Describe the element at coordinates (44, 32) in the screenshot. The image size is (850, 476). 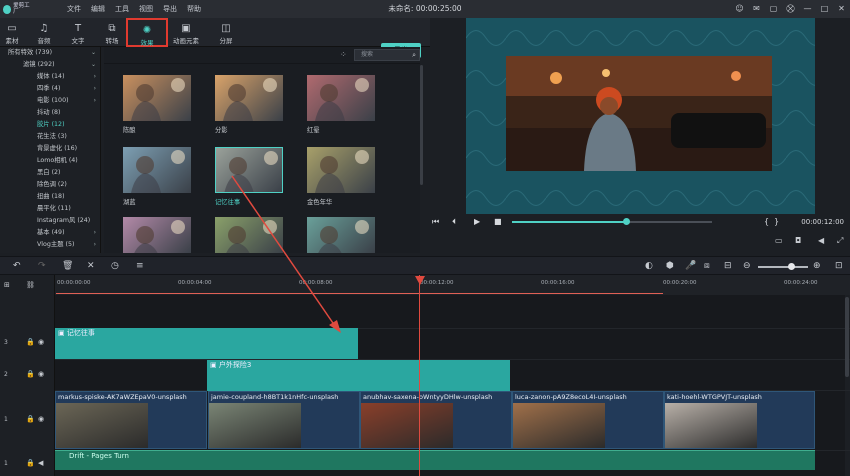
I see `tab-audio: ♫ 音频` at that location.